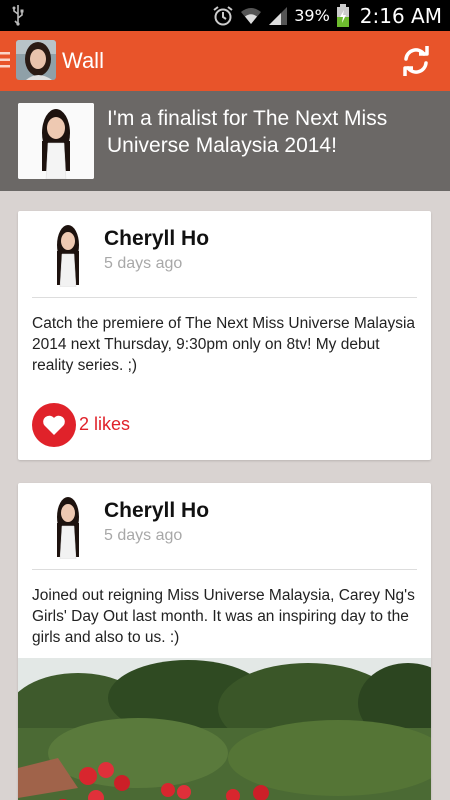 Image resolution: width=450 pixels, height=800 pixels. Describe the element at coordinates (56, 141) in the screenshot. I see `banner-photo` at that location.